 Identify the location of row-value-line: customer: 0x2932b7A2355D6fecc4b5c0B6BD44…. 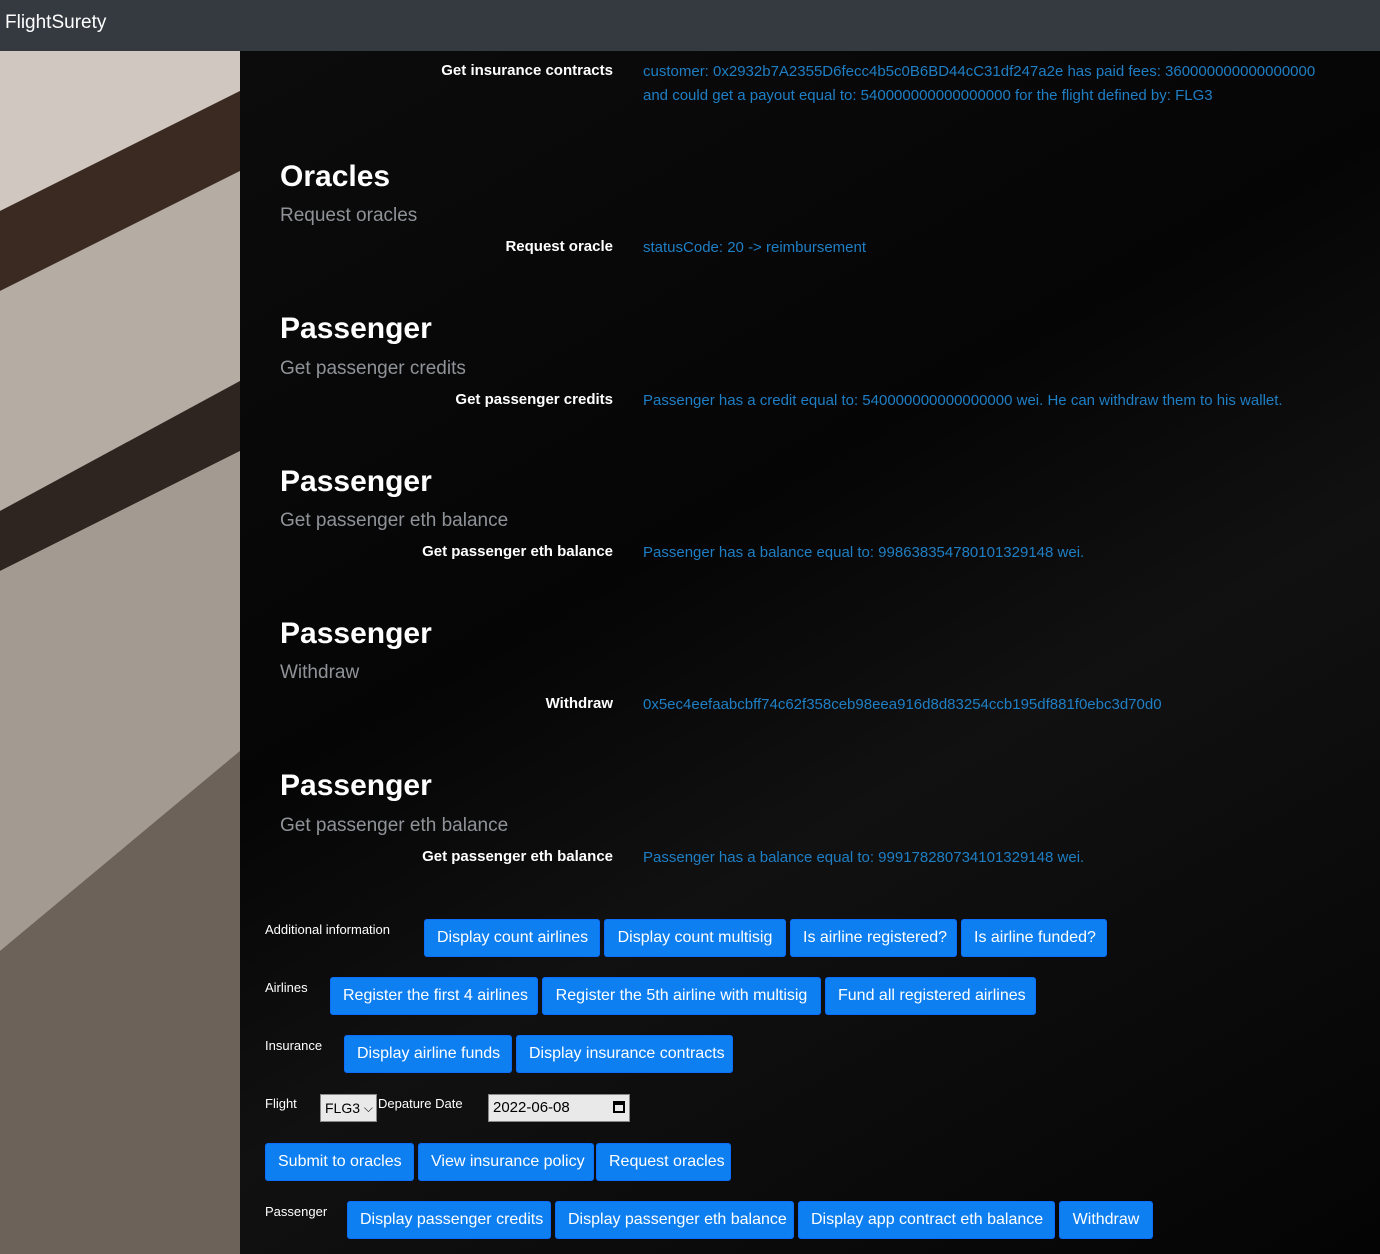
(979, 71).